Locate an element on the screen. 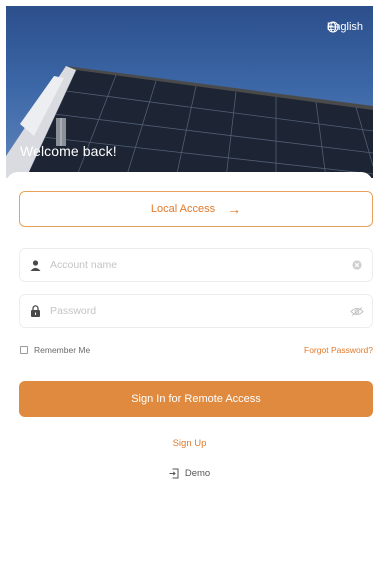 The image size is (379, 587). arrow-right-icon: → is located at coordinates (234, 209).